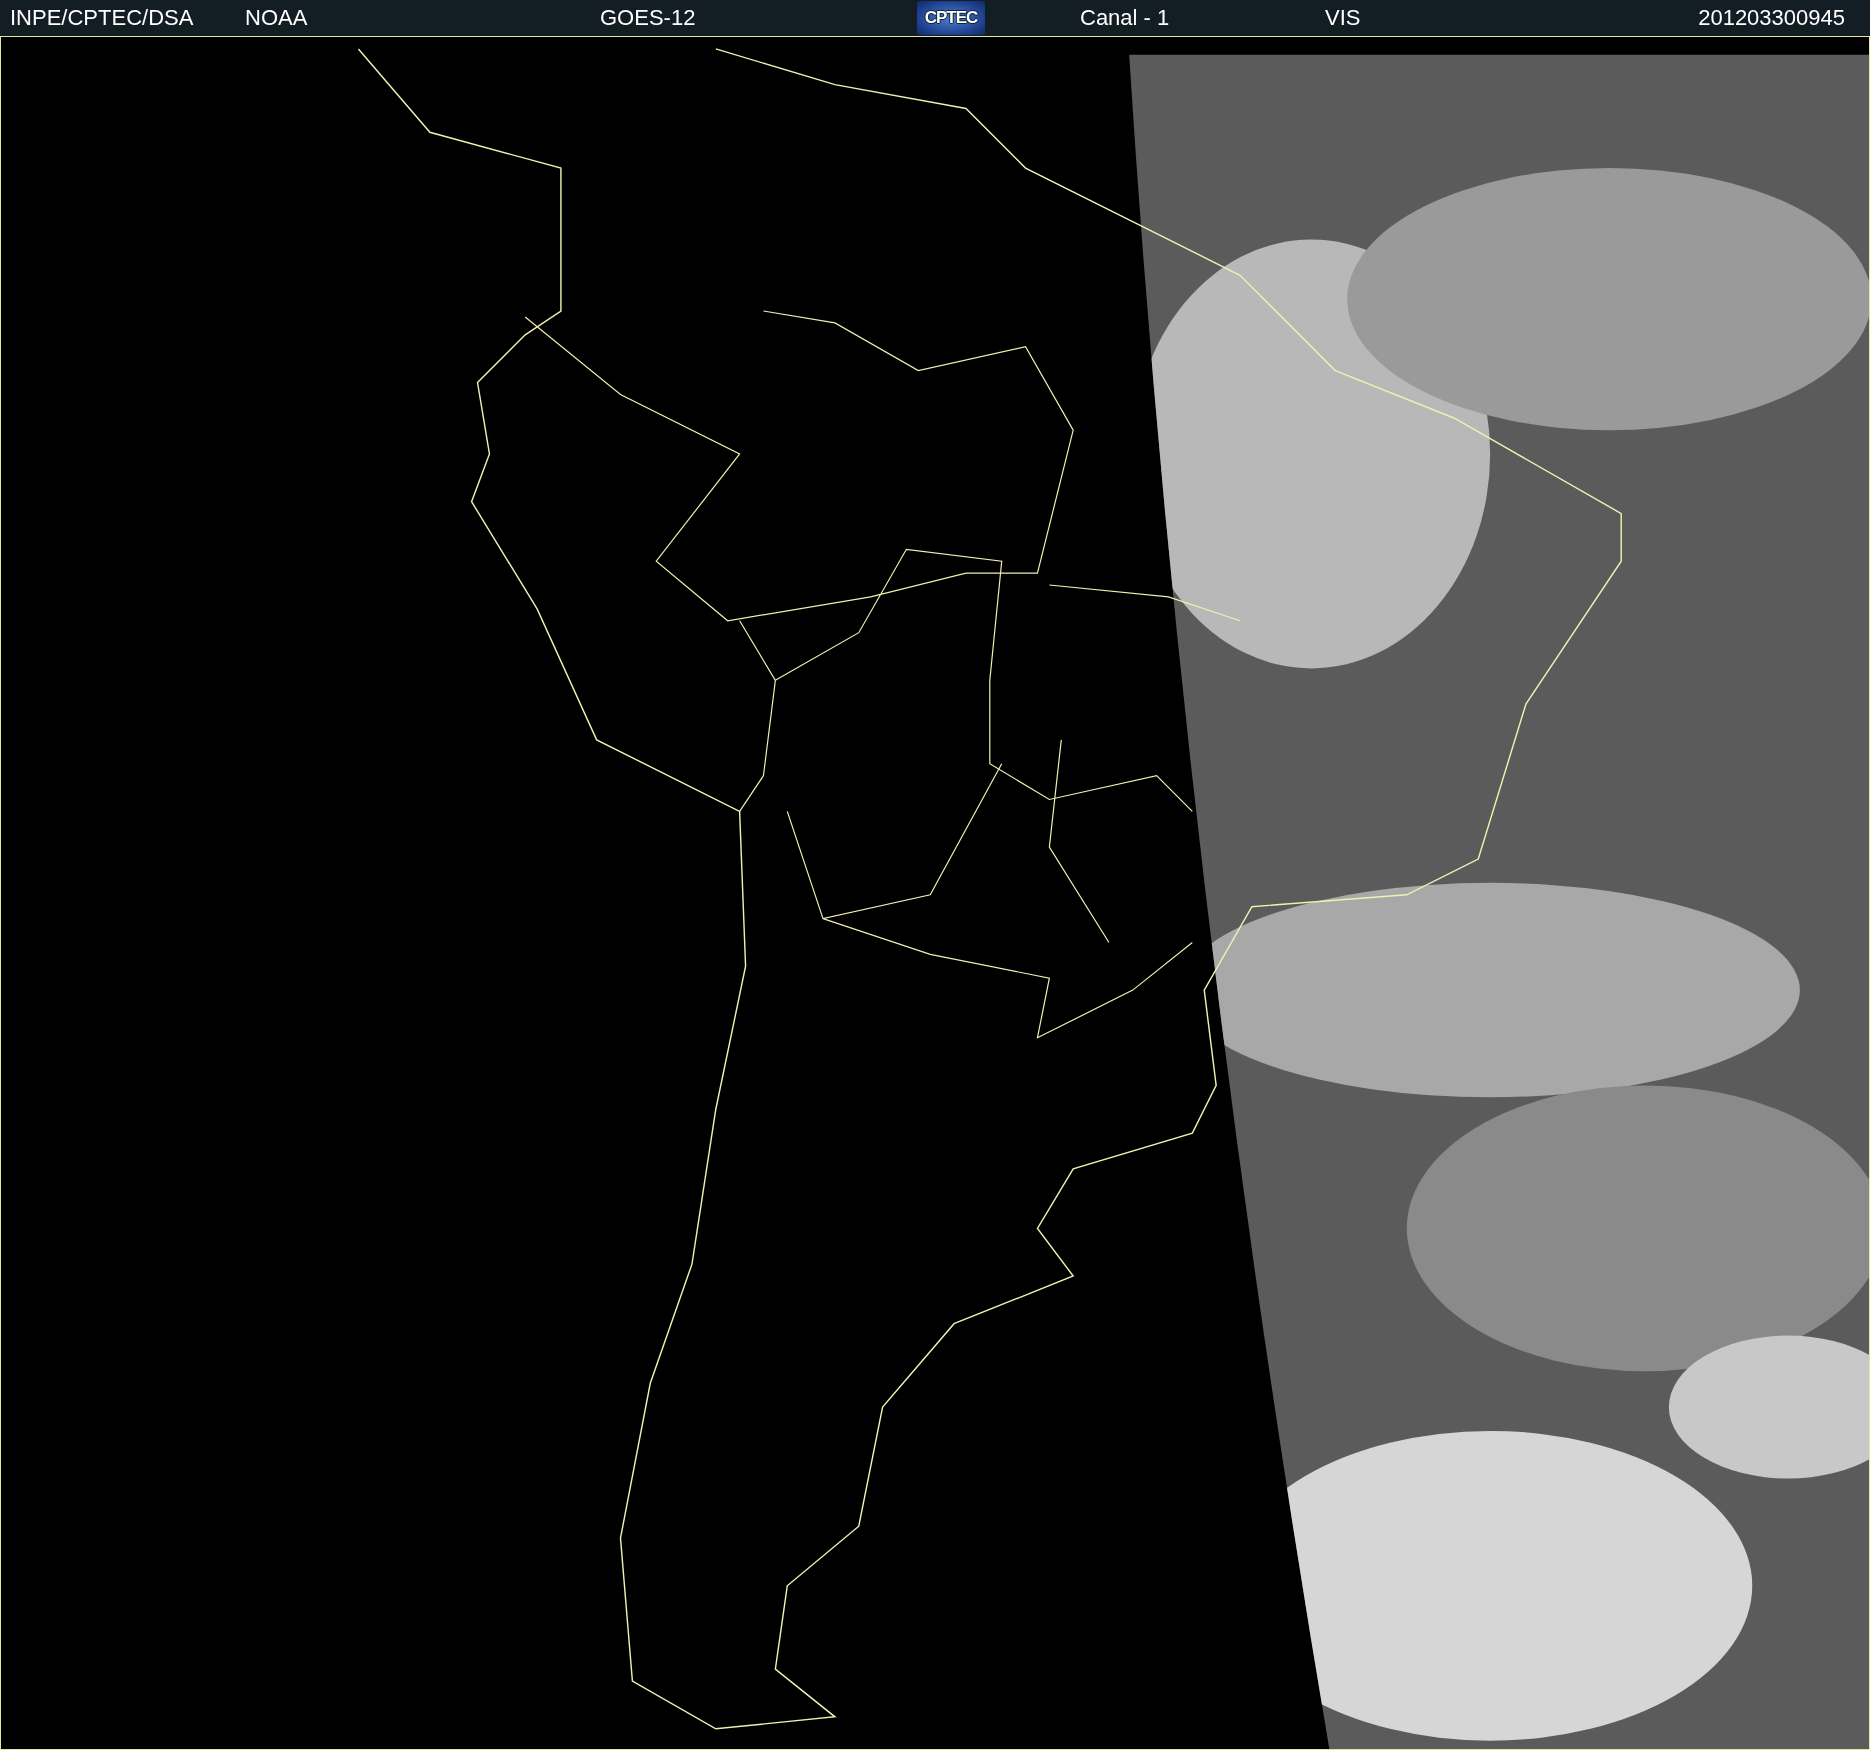  Describe the element at coordinates (1343, 18) in the screenshot. I see `header-label: VIS` at that location.